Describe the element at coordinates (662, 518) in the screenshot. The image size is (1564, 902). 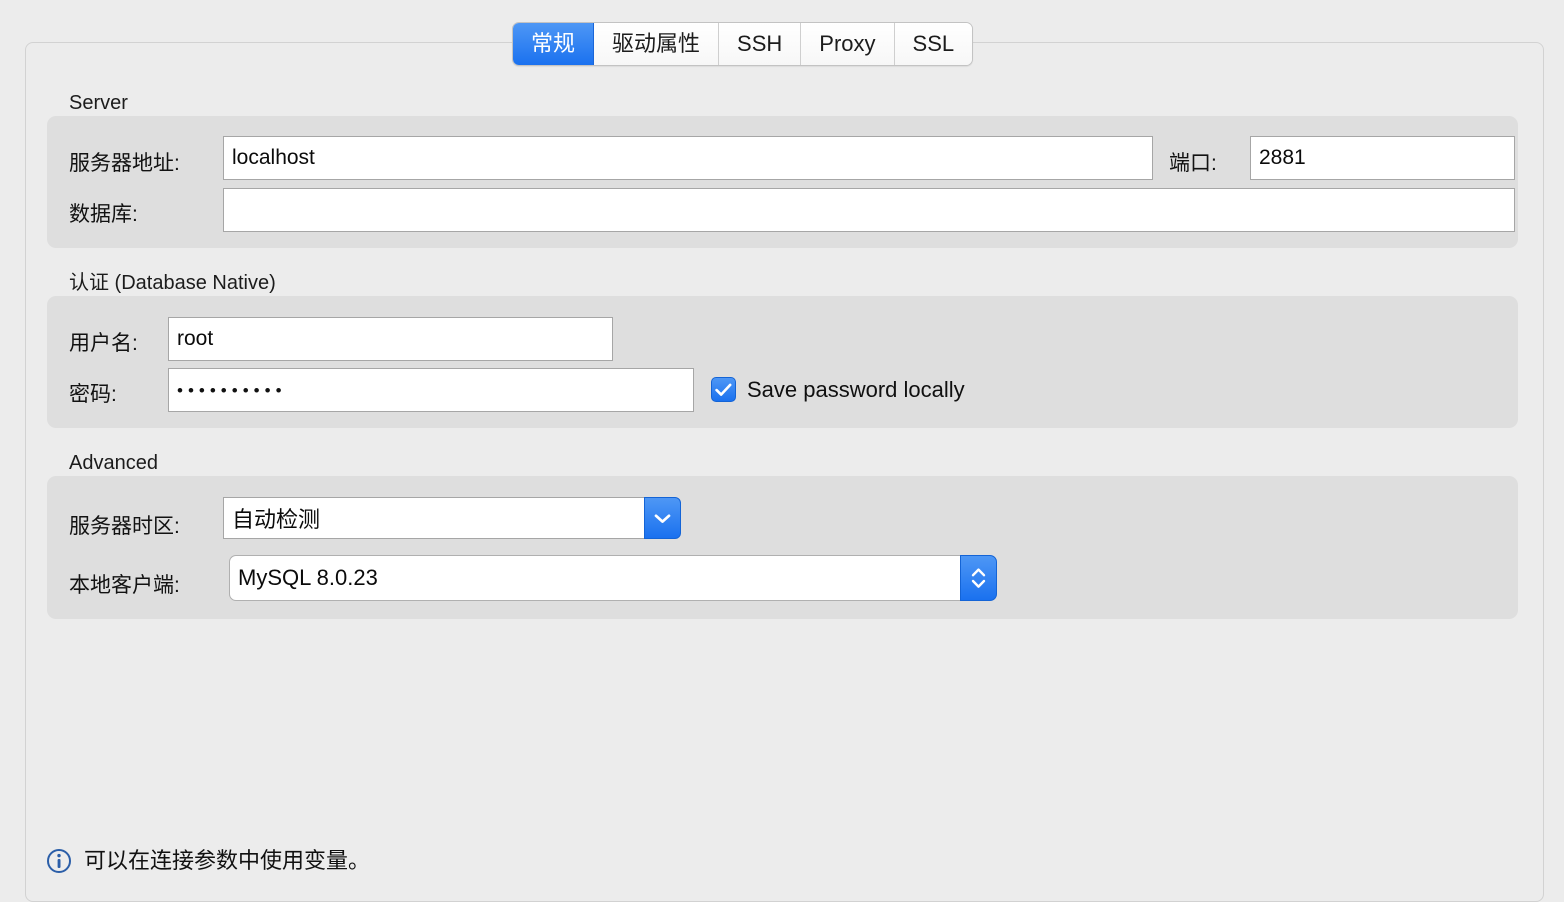
I see `chevron-down-icon` at that location.